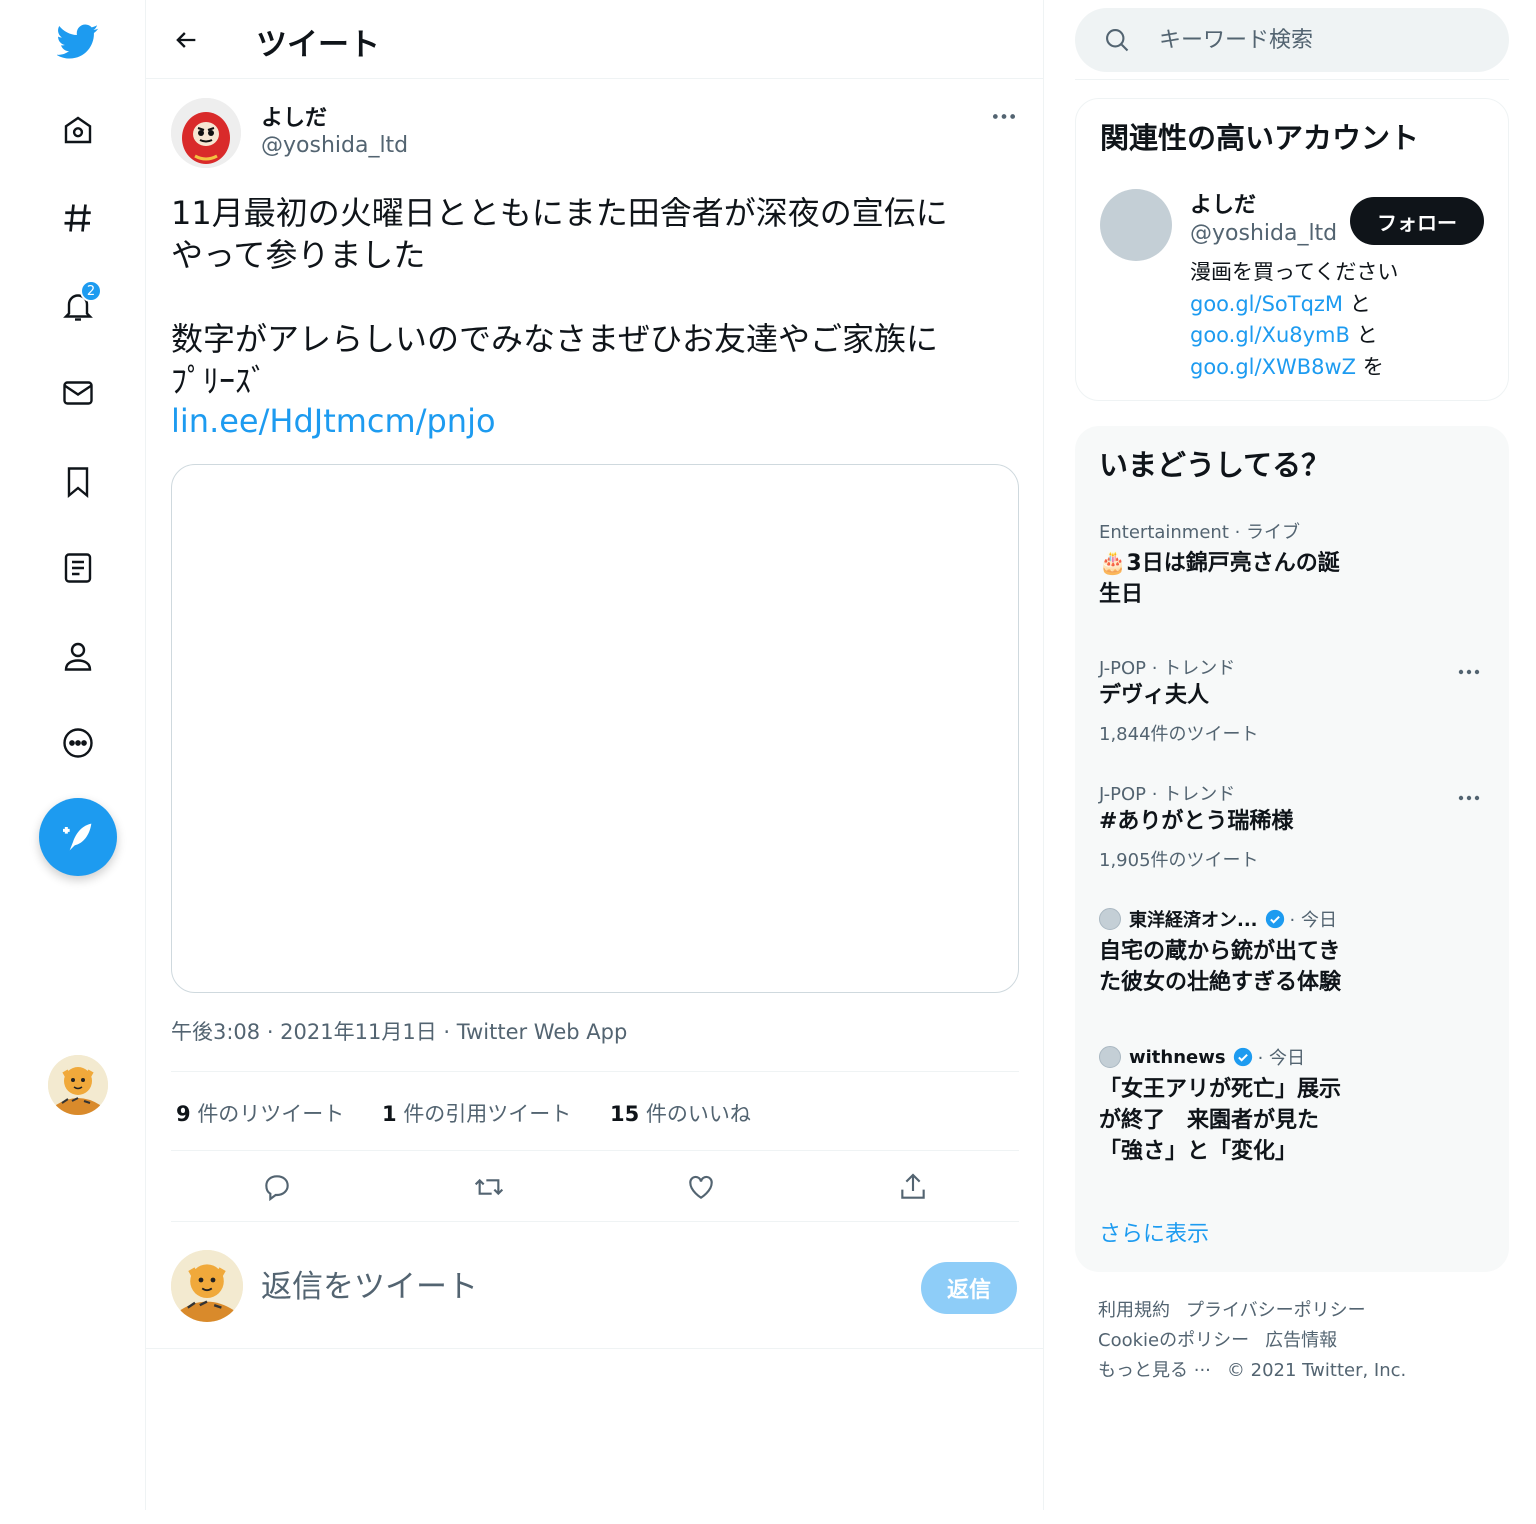 The image size is (1536, 1524). I want to click on tweet-author-handle: @yoshida_ltd, so click(334, 145).